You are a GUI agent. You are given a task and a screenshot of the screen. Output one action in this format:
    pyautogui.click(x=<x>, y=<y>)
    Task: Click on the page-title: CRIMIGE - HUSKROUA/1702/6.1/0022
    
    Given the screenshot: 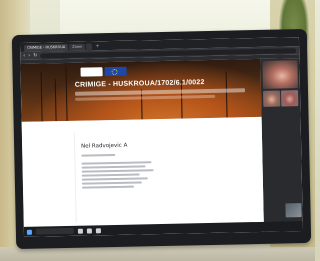 What is the action you would take?
    pyautogui.click(x=139, y=84)
    